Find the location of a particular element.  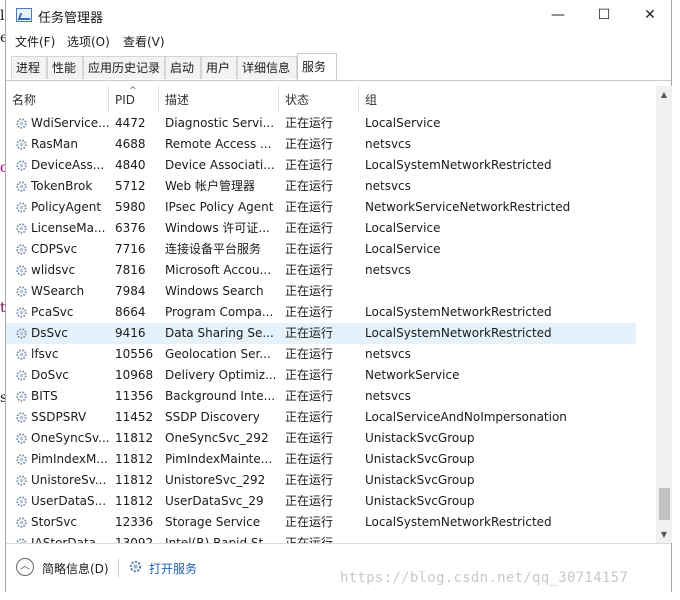

maximize-button: ☐ is located at coordinates (604, 15).